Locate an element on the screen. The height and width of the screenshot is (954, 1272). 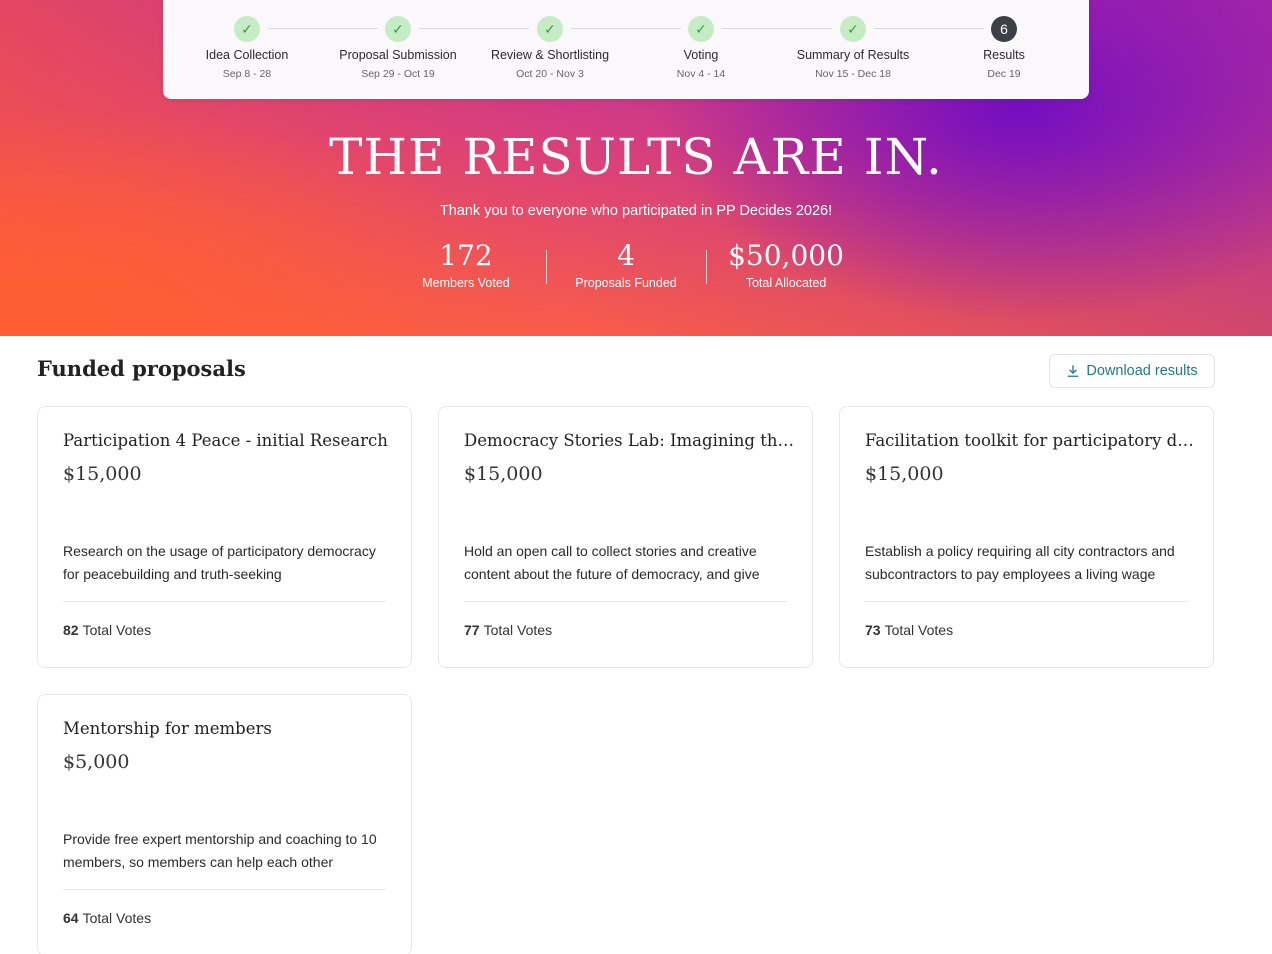
proposal-votes: 77 Total Votes is located at coordinates (508, 630).